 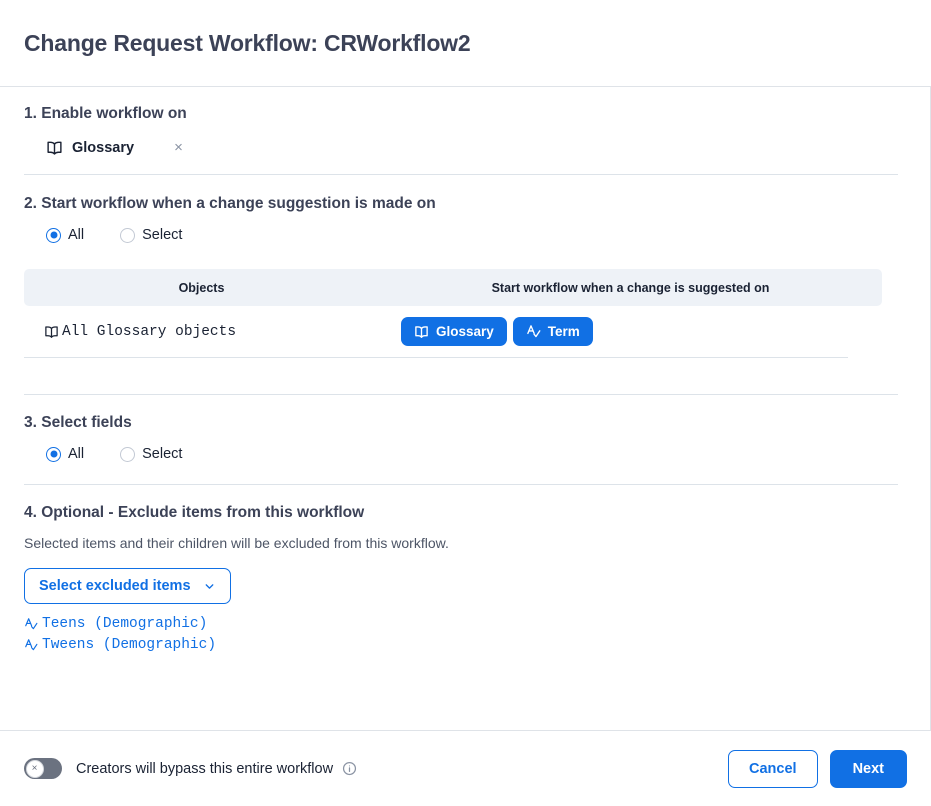 I want to click on excluded-items-list: Teens (Demographic) Tweens (Demographic), so click(x=465, y=634).